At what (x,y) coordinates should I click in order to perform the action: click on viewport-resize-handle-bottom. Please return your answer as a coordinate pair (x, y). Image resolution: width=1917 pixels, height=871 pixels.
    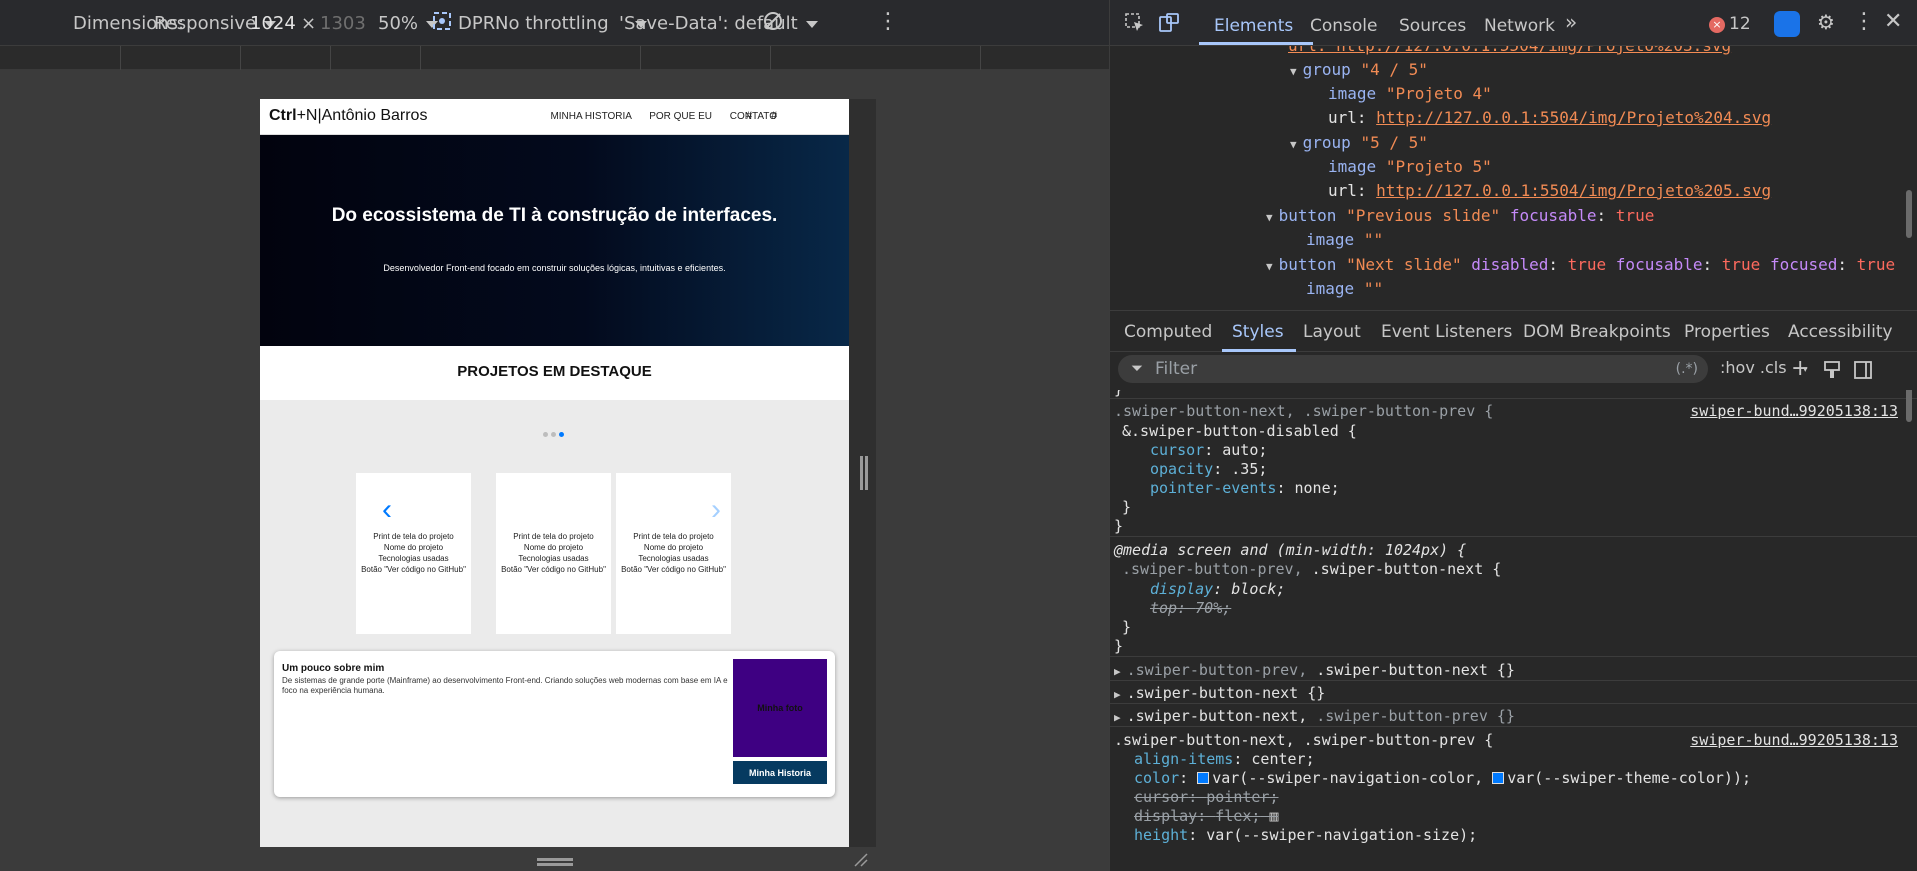
    Looking at the image, I should click on (555, 859).